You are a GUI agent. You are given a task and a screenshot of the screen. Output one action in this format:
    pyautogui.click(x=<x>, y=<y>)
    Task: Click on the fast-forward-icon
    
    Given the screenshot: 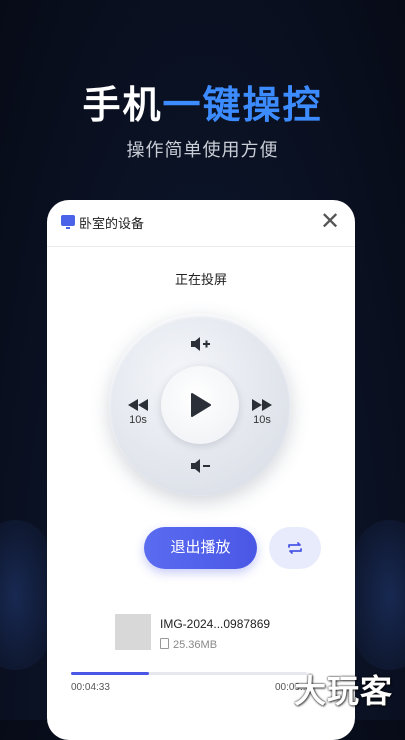 What is the action you would take?
    pyautogui.click(x=262, y=405)
    